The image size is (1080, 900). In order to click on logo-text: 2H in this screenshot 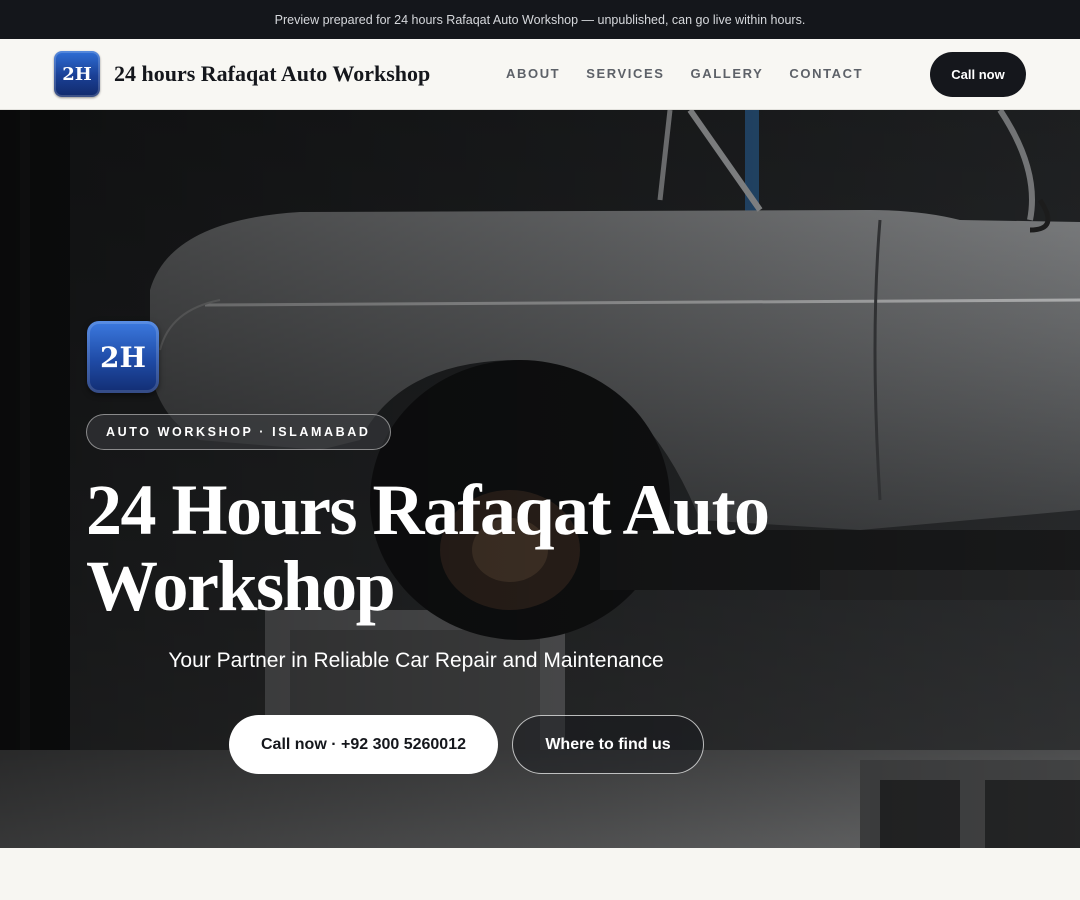, I will do `click(77, 74)`.